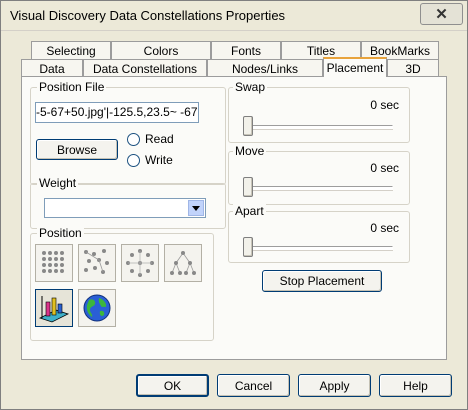 The image size is (468, 410). I want to click on write-label: Write, so click(159, 160).